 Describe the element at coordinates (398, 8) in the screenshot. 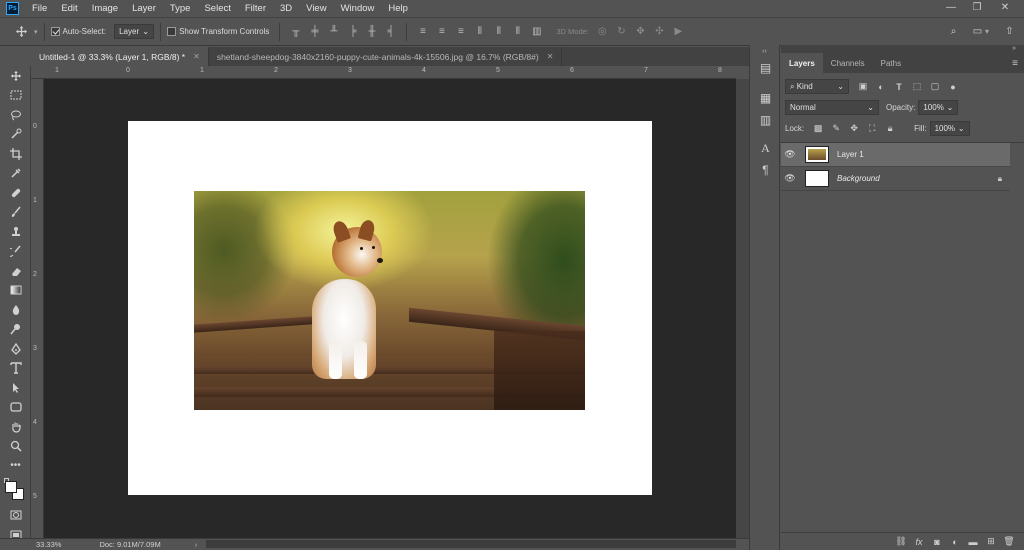

I see `menu-help: Help` at that location.